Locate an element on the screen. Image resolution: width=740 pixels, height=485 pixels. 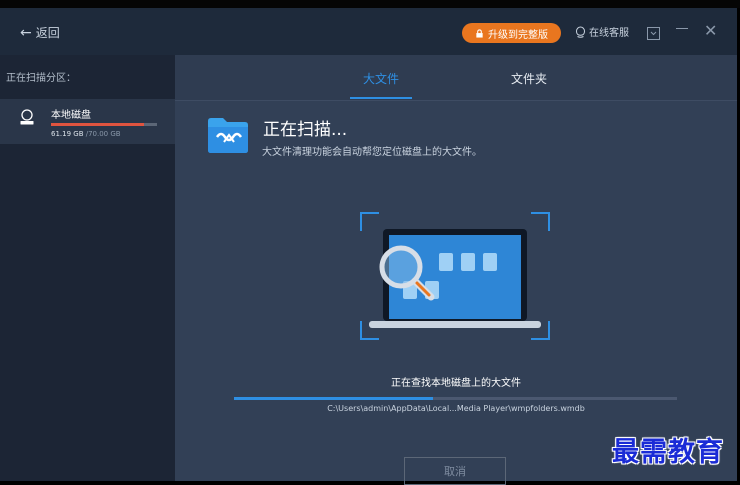
back-button: ← 返回 is located at coordinates (40, 32).